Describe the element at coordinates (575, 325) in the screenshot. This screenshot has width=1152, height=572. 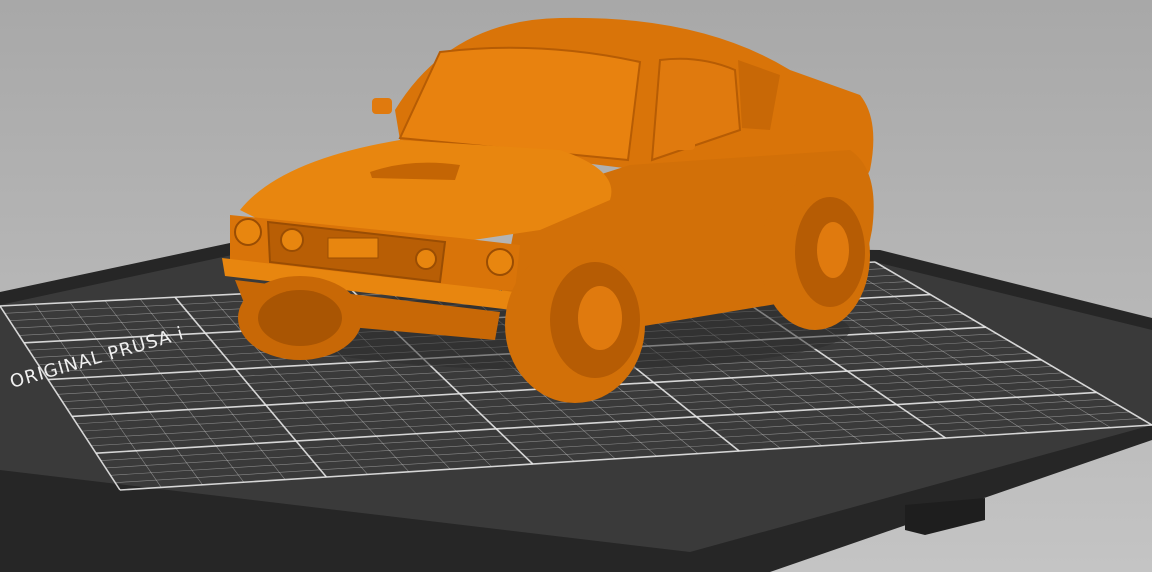
I see `wheel-front-right` at that location.